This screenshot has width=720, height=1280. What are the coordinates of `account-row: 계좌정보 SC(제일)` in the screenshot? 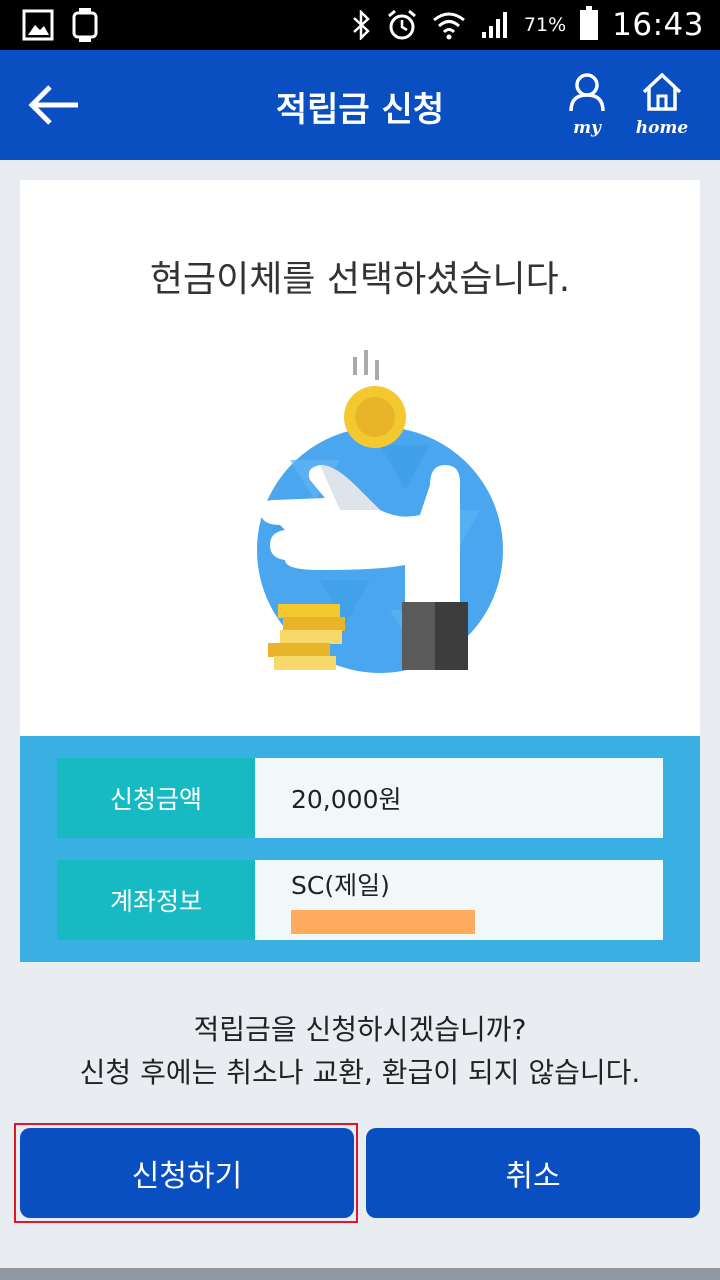 It's located at (360, 900).